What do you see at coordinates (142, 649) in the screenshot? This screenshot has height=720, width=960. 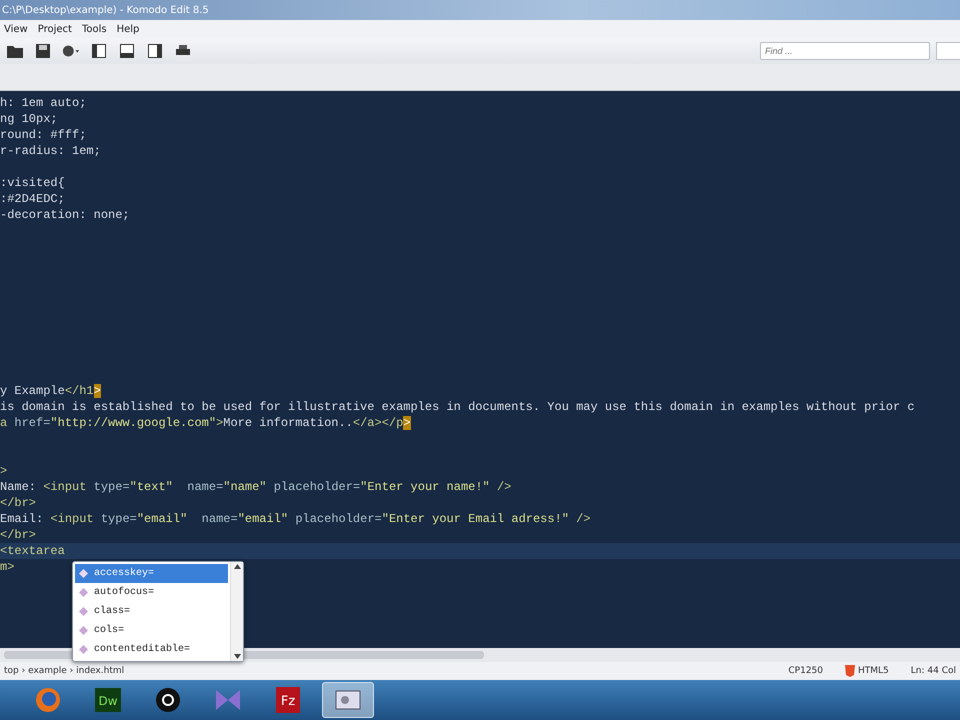 I see `attribute-name: contenteditable=` at bounding box center [142, 649].